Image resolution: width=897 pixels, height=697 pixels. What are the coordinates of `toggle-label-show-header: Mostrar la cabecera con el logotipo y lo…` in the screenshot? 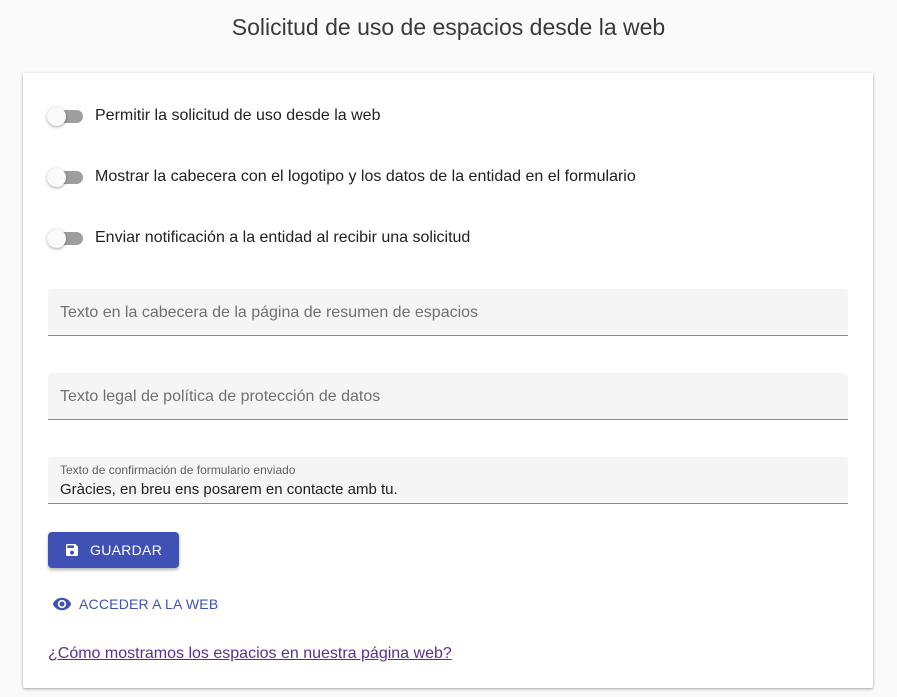 It's located at (365, 176).